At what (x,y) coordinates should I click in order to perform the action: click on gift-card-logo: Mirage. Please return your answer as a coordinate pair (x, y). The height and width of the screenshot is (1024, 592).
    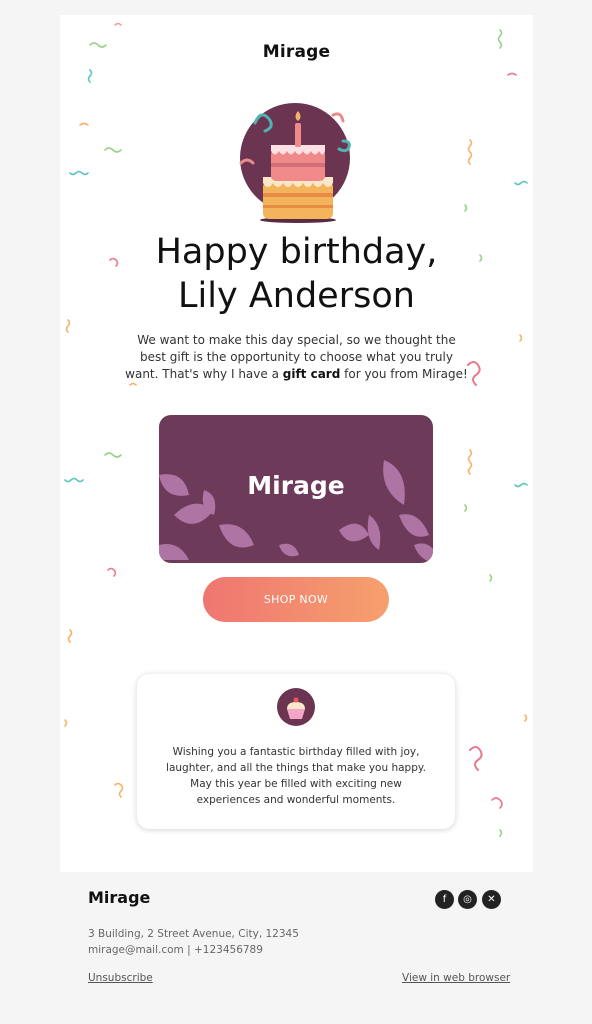
    Looking at the image, I should click on (296, 485).